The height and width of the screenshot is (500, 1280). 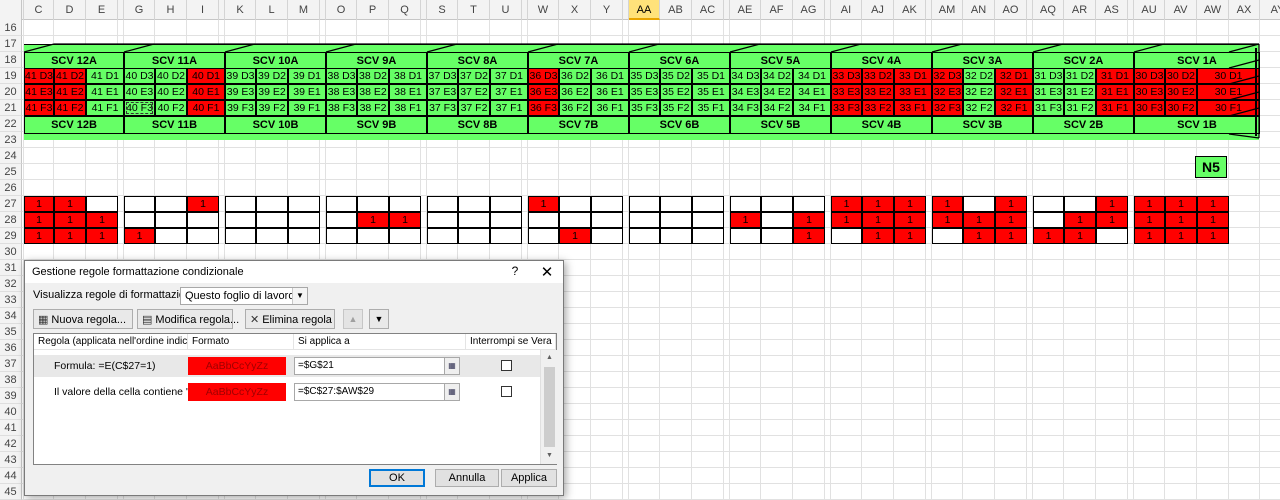 I want to click on rack-slot-cell: 37 E2, so click(x=474, y=92).